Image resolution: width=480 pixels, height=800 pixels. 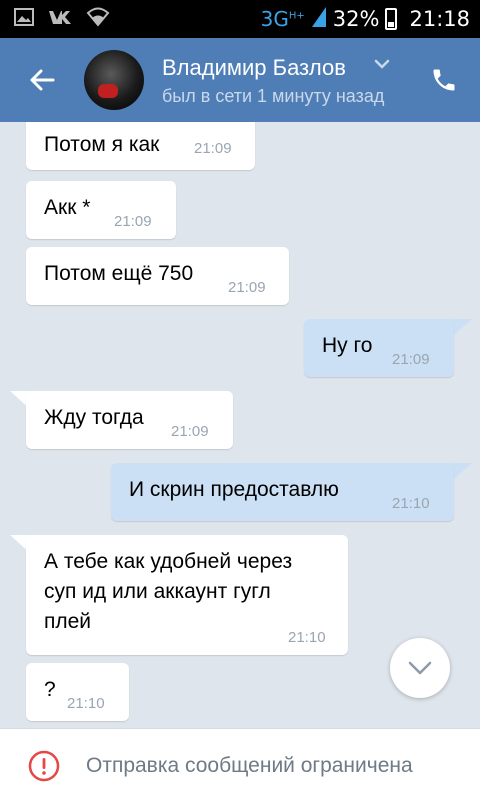 I want to click on message-bubble: Ну го 21:09, so click(x=379, y=348).